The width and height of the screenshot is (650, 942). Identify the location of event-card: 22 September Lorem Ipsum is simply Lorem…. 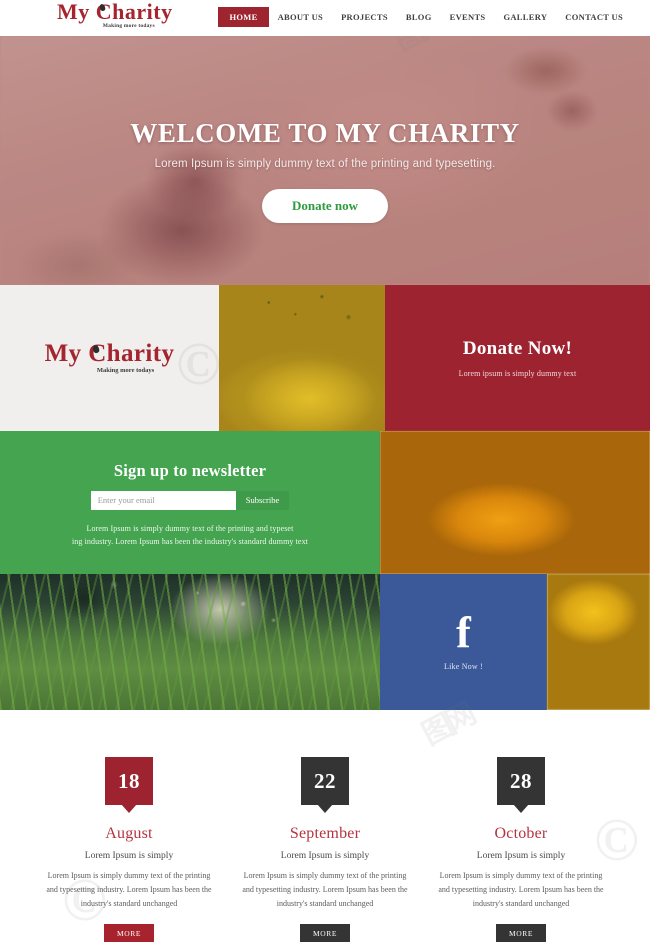
(325, 849).